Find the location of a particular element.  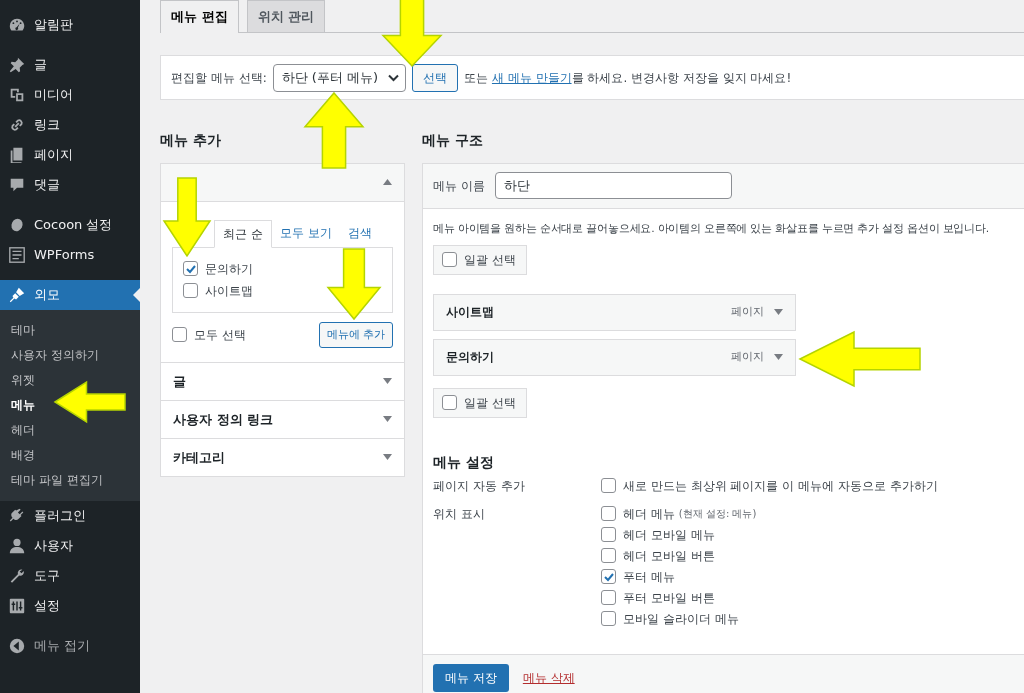

submenu-item: 위젯 is located at coordinates (23, 380).